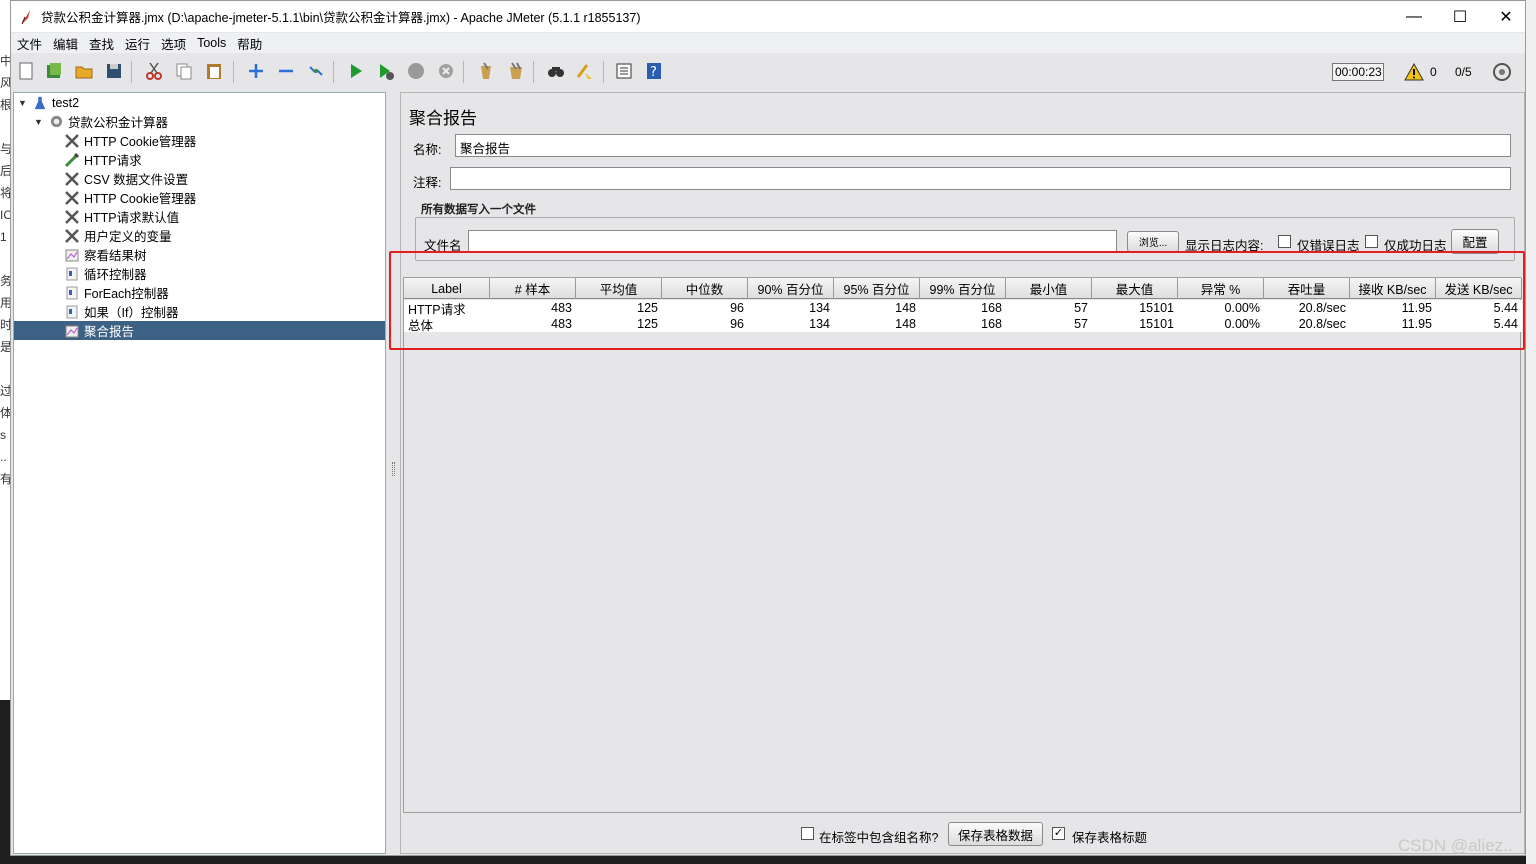  Describe the element at coordinates (995, 834) in the screenshot. I see `save-table-button: 保存表格数据` at that location.